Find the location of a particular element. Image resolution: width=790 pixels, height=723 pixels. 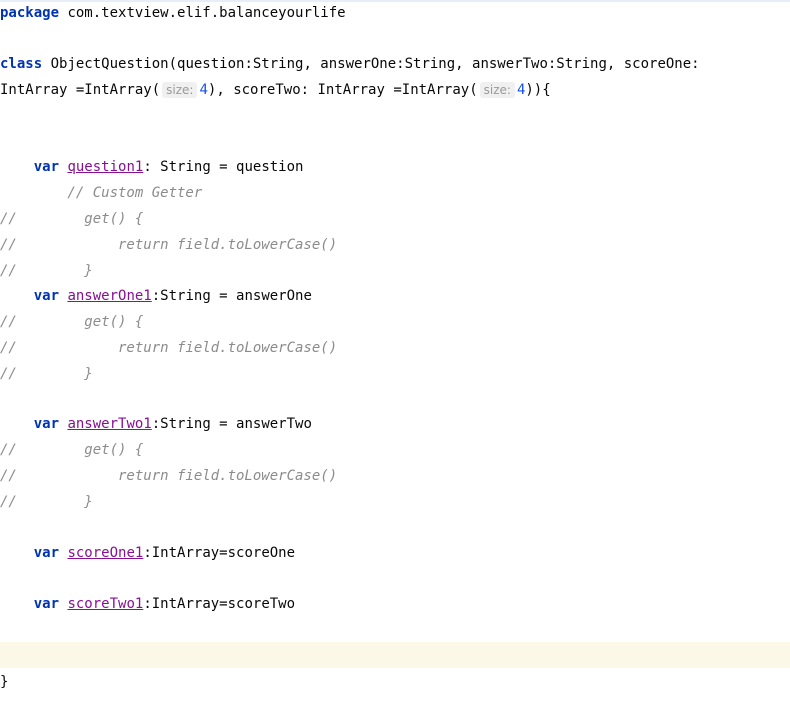

comment-text: // Custom Getter is located at coordinates (101, 193).